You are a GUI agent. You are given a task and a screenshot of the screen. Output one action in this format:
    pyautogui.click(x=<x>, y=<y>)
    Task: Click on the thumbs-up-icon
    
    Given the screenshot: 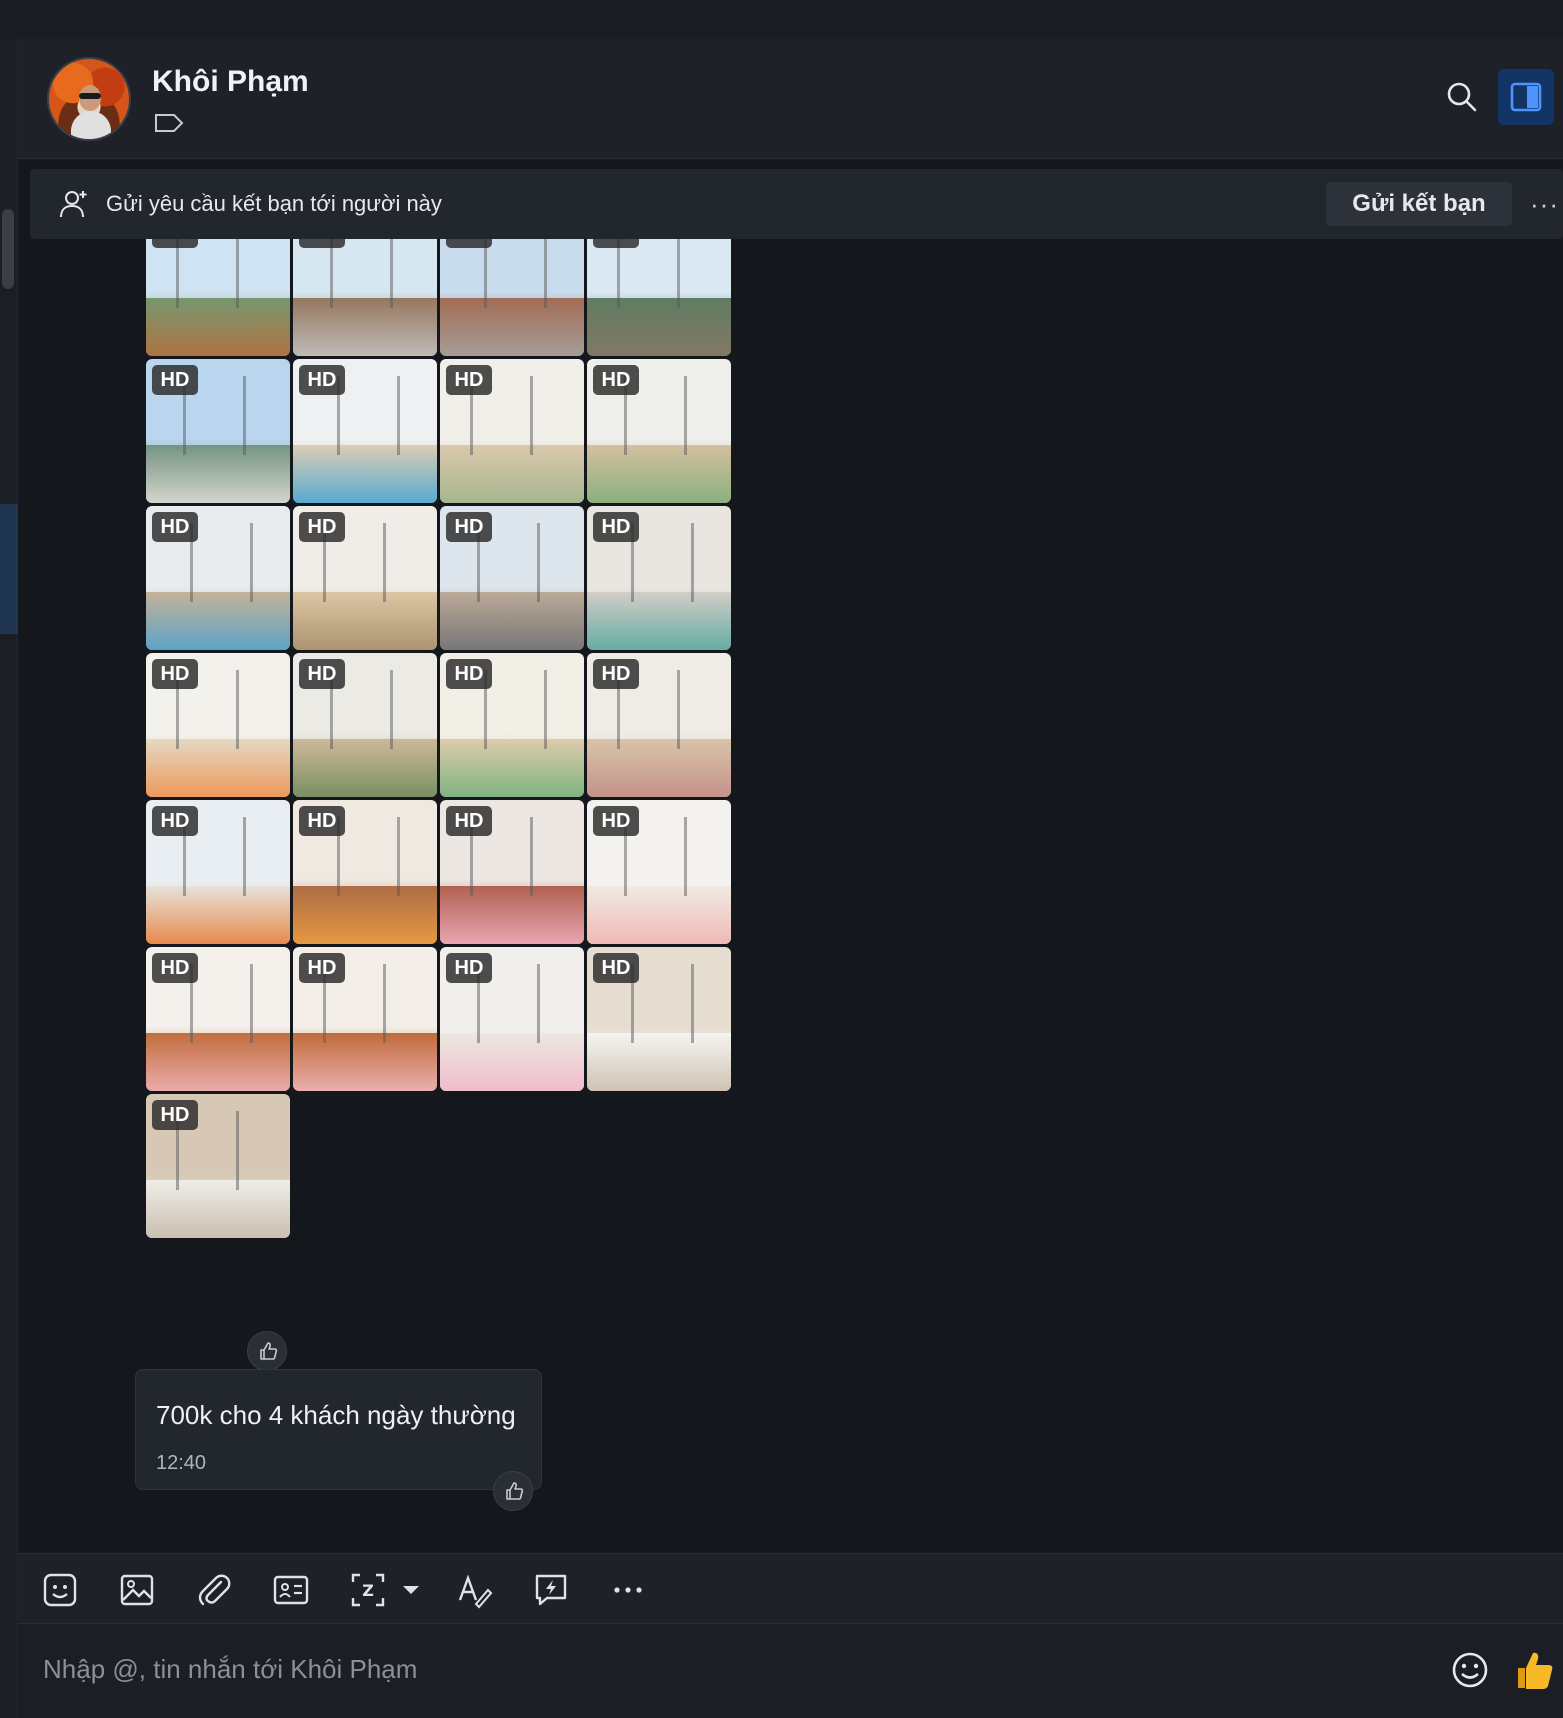 What is the action you would take?
    pyautogui.click(x=269, y=1351)
    